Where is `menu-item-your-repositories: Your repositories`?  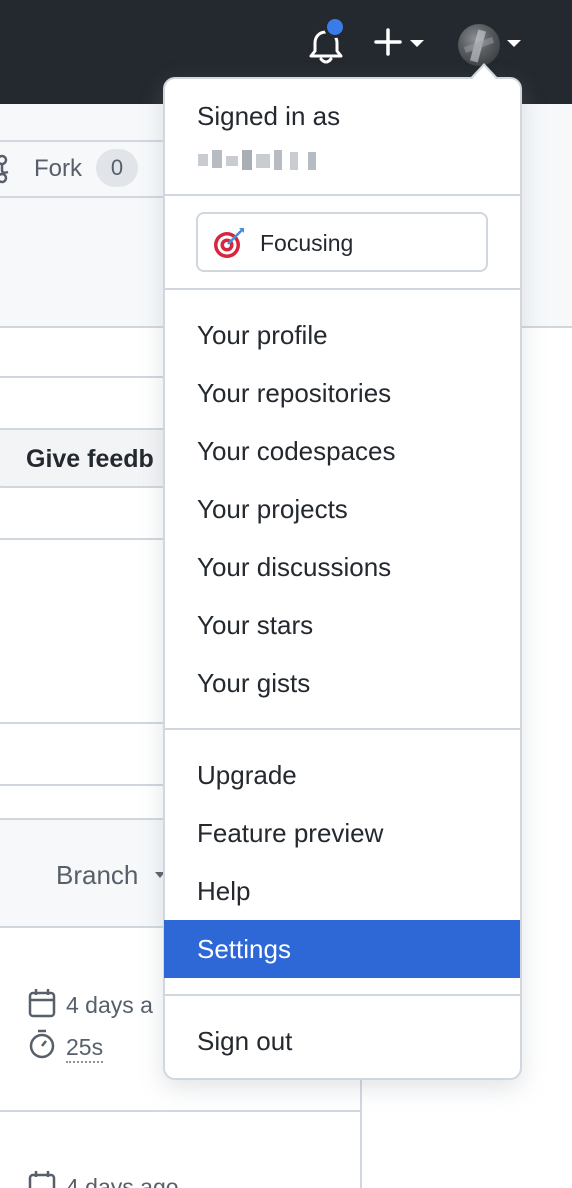
menu-item-your-repositories: Your repositories is located at coordinates (294, 393).